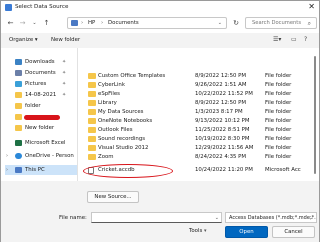 This screenshot has height=242, width=320. What do you see at coordinates (41, 62) in the screenshot?
I see `nav-item-downloads: Downloads ✦` at bounding box center [41, 62].